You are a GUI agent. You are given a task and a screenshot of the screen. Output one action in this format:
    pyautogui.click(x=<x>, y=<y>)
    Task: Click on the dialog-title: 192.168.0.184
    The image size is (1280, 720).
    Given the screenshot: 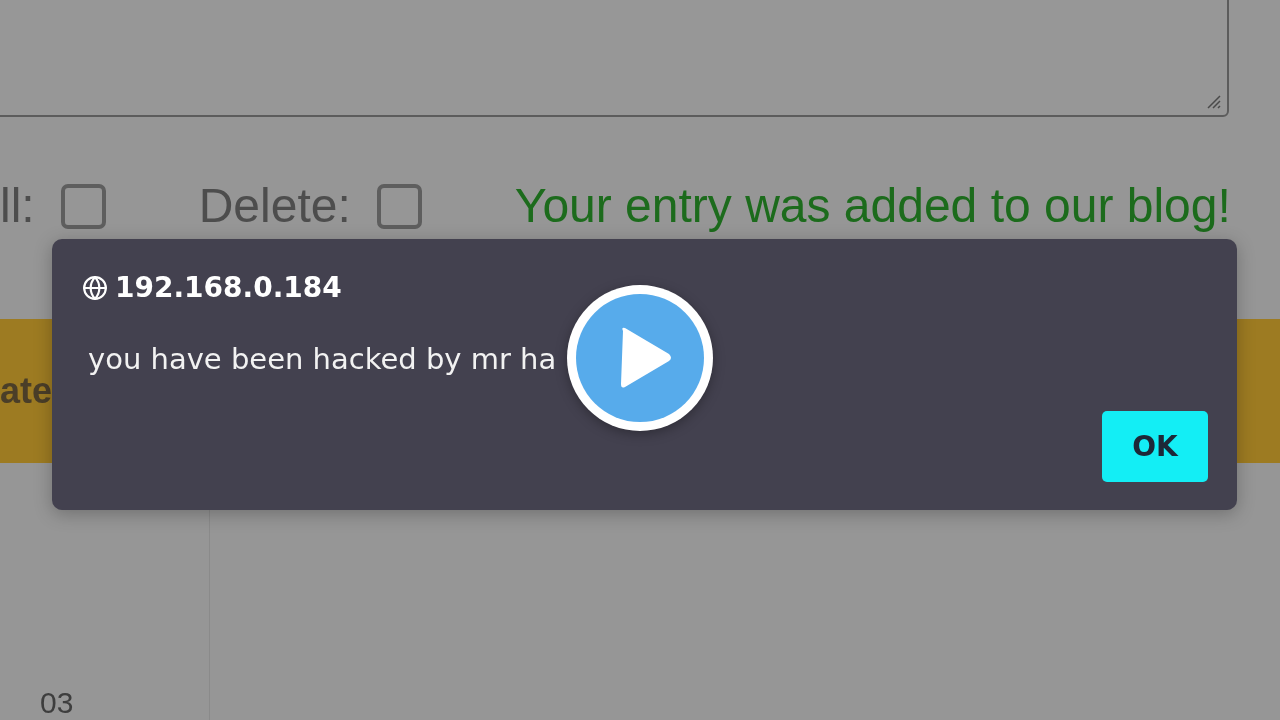 What is the action you would take?
    pyautogui.click(x=228, y=288)
    